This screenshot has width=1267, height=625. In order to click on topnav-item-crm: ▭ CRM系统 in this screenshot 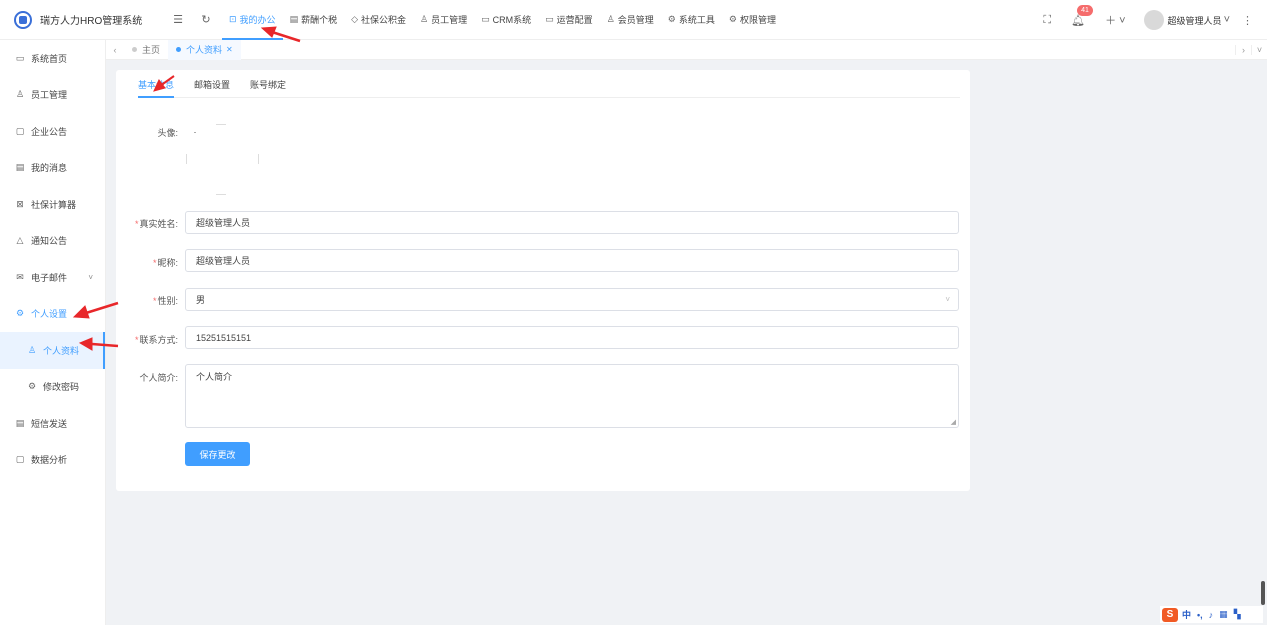, I will do `click(506, 20)`.